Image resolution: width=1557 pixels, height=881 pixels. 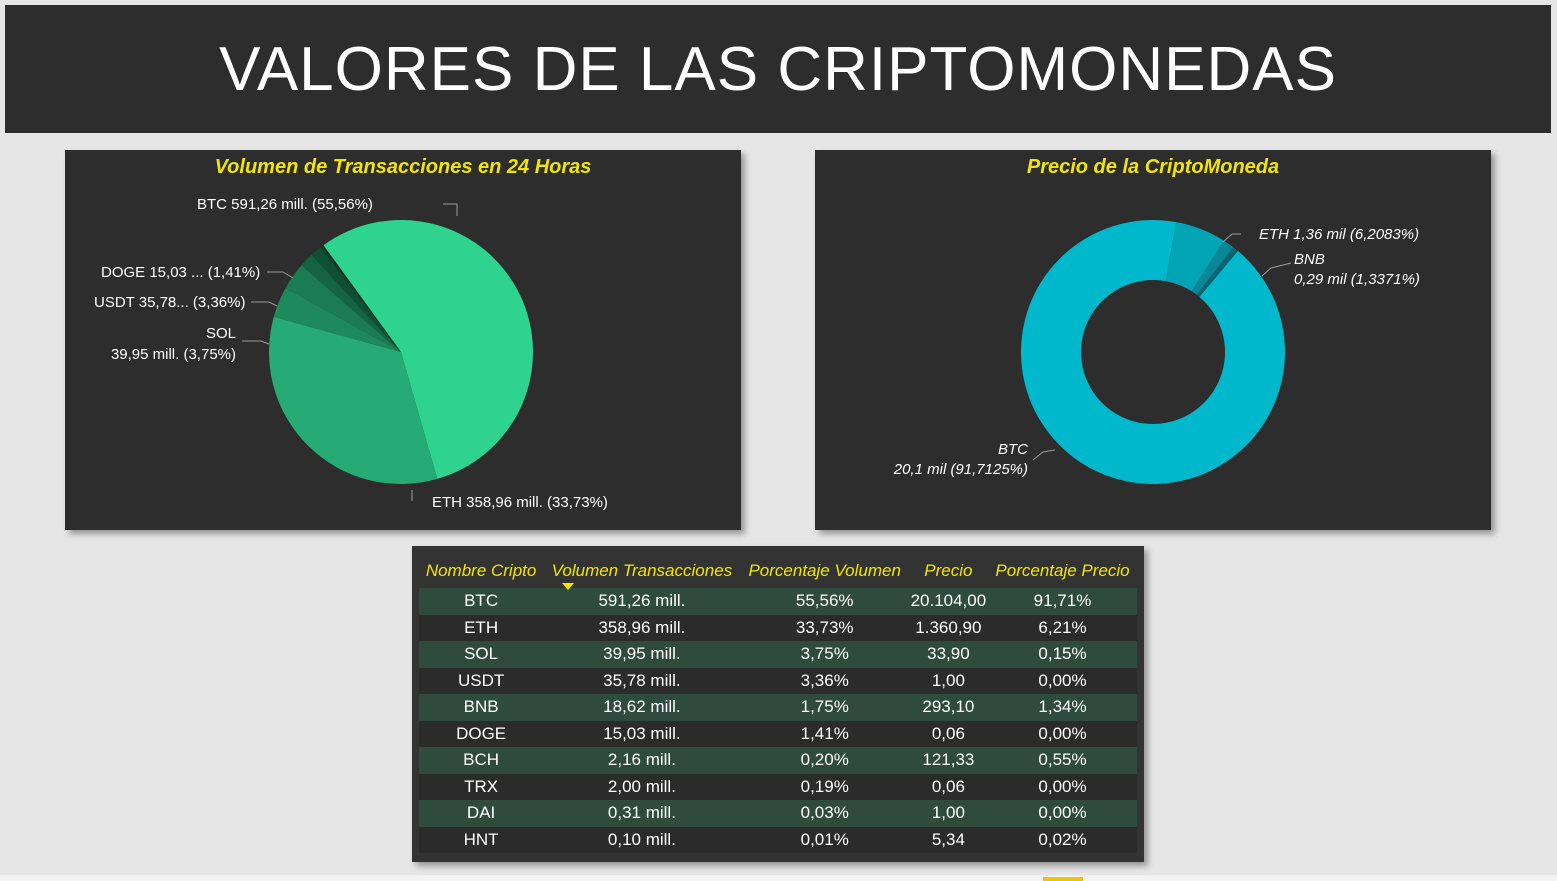 I want to click on table-row: HNT 0,10 mill. 0,01% 5,34 0,02%, so click(x=778, y=839).